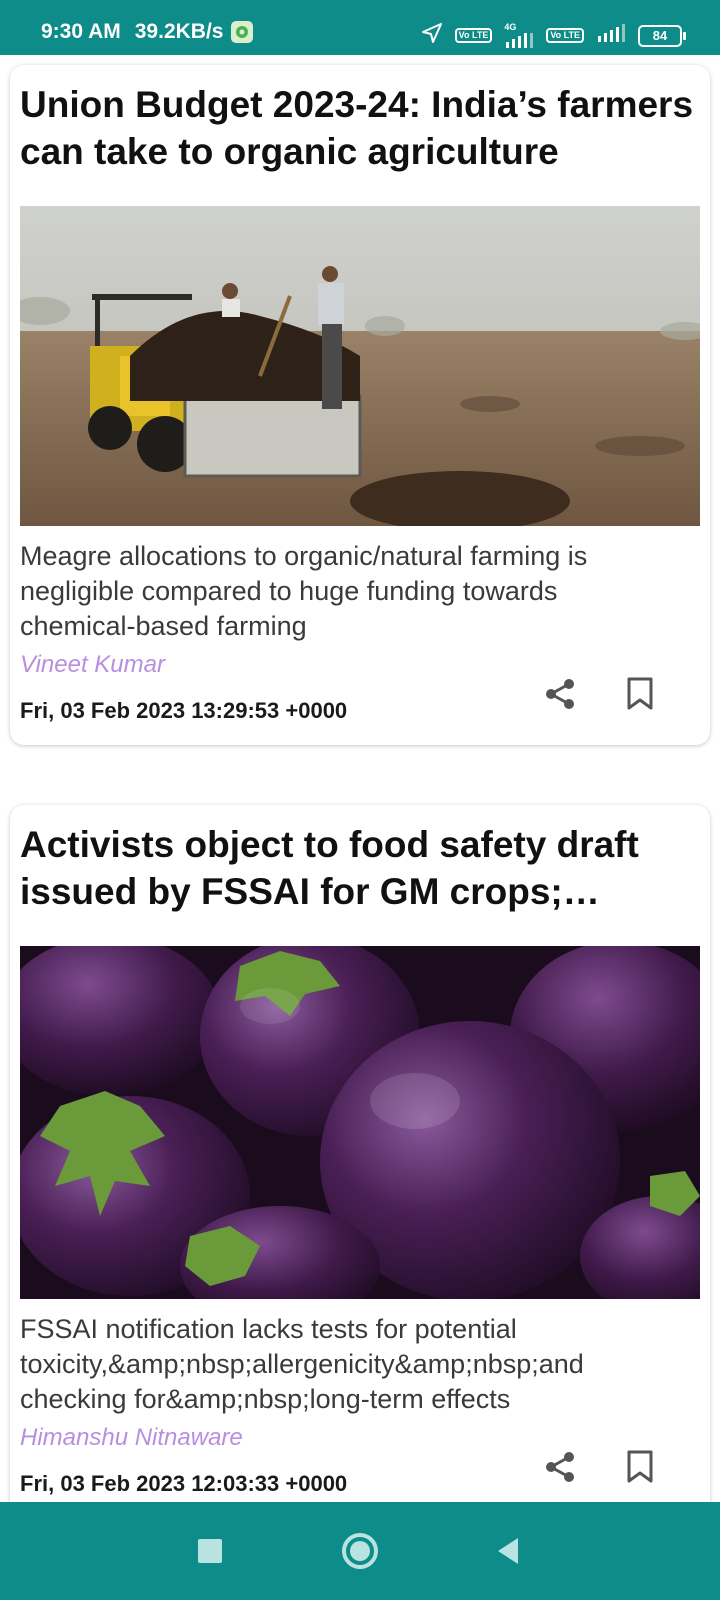 The image size is (720, 1600). I want to click on navigation-bar, so click(360, 1551).